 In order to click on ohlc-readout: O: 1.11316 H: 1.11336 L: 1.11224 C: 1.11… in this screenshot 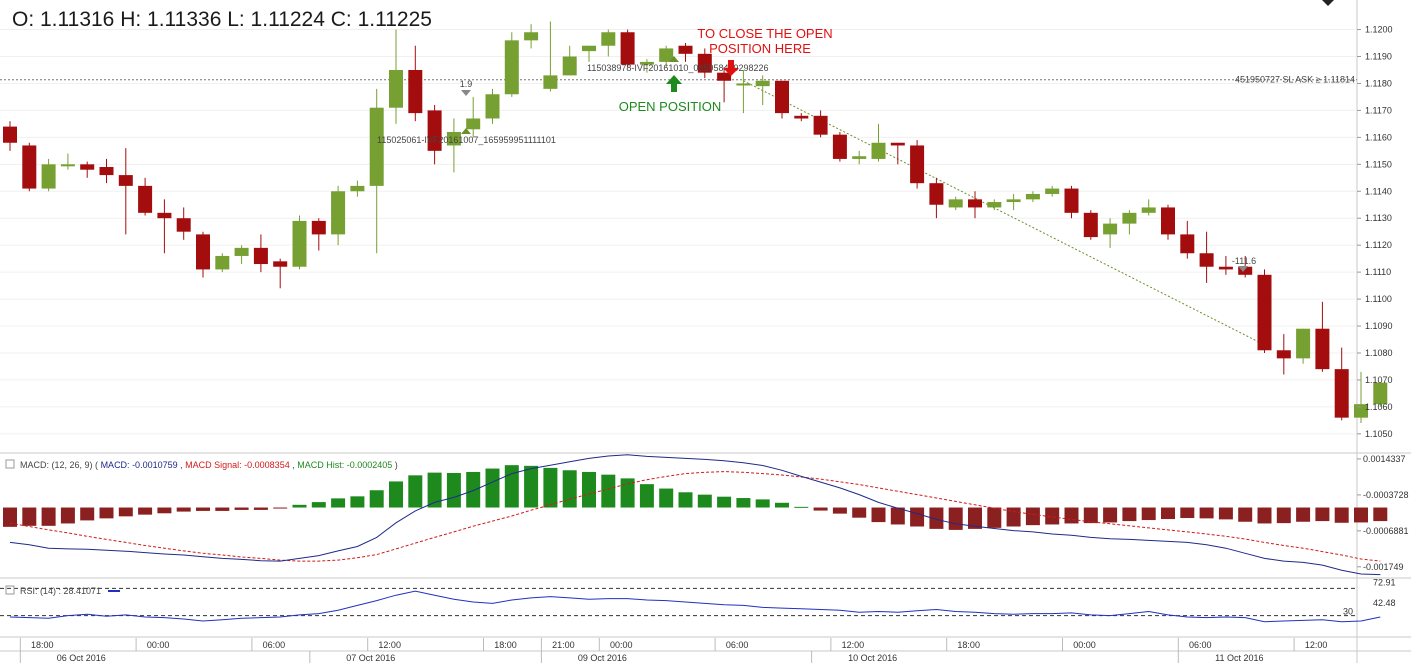, I will do `click(222, 19)`.